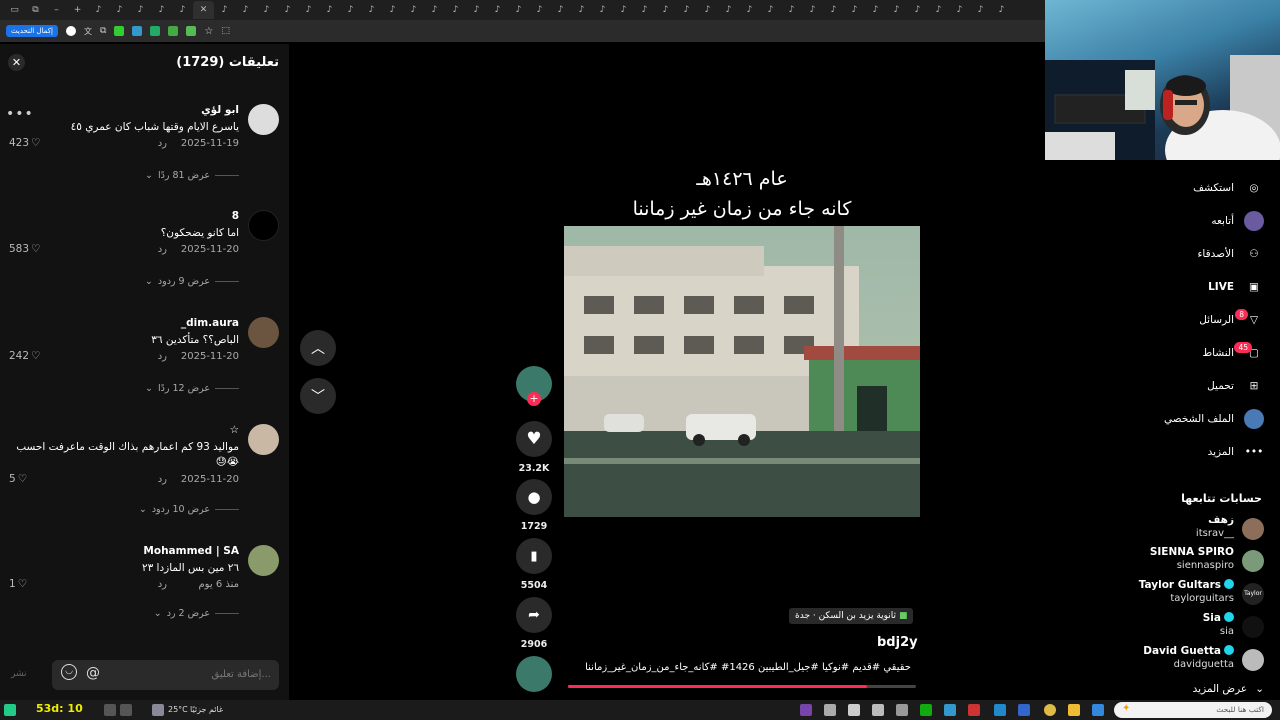 This screenshot has width=1280, height=720. I want to click on sound-avatar, so click(534, 674).